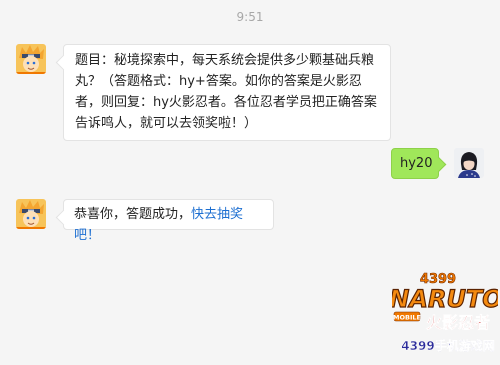 The image size is (500, 365). I want to click on reply-text: hy20, so click(416, 163).